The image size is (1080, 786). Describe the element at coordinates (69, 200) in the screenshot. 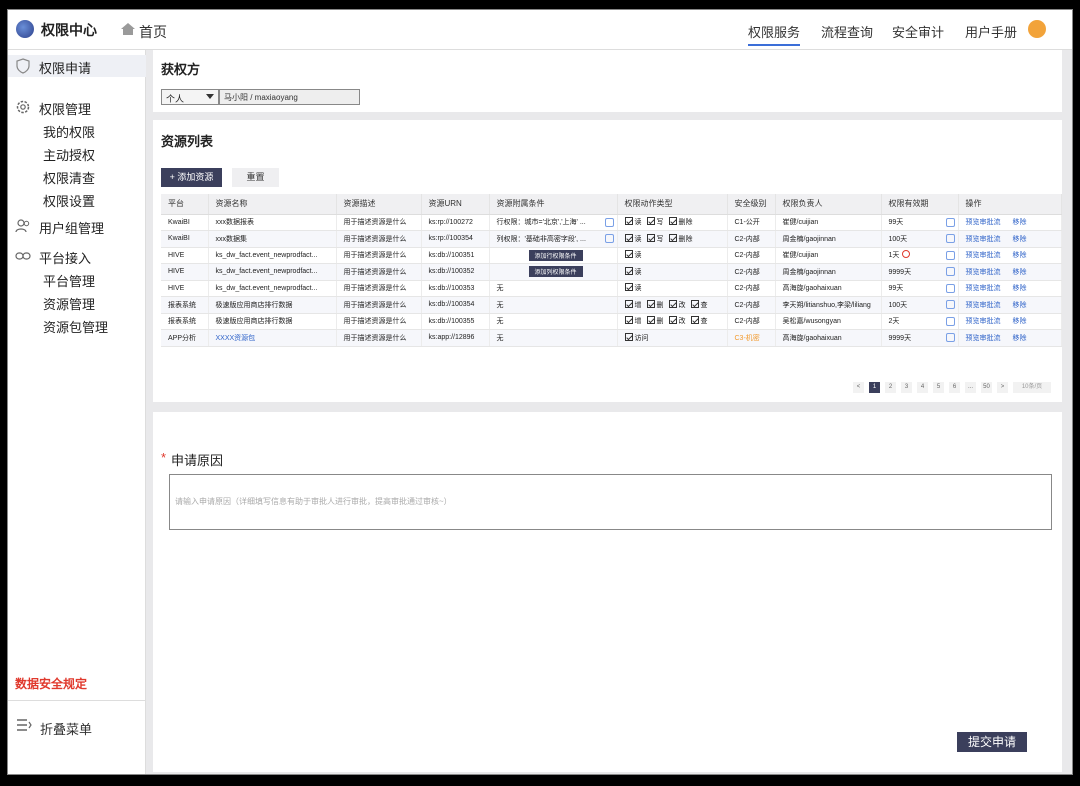

I see `sidebar-item-permission-settings: 权限设置` at that location.